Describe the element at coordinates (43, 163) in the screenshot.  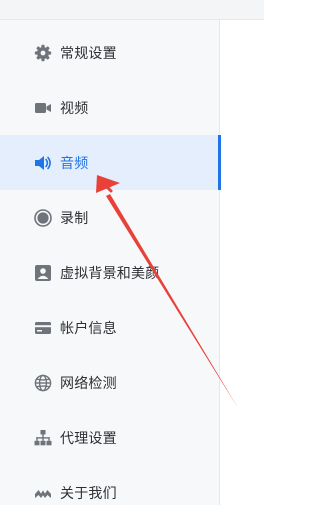
I see `speaker-icon` at that location.